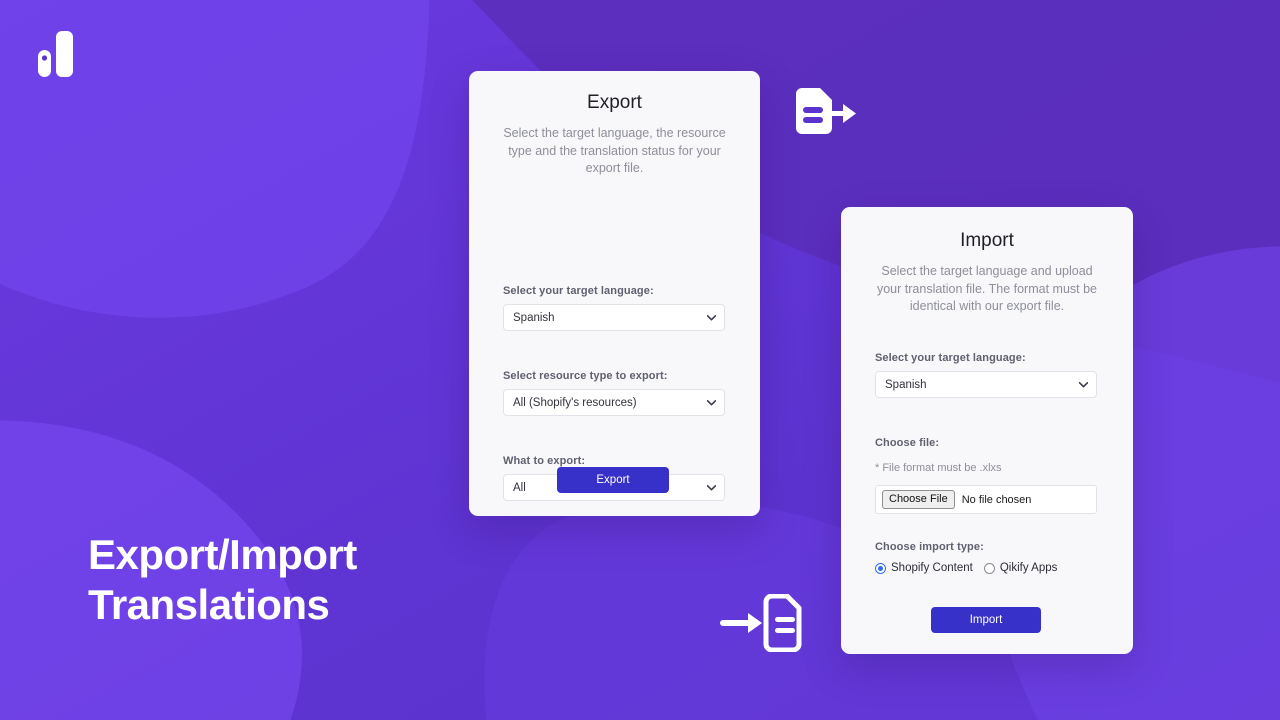  I want to click on import-type-option-qikify-apps: Qikify Apps, so click(1020, 568).